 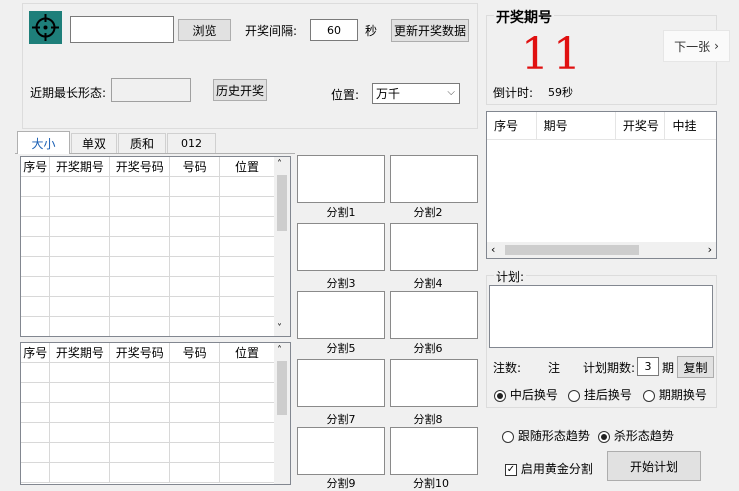 What do you see at coordinates (609, 368) in the screenshot?
I see `plan-periods-label: 计划期数:` at bounding box center [609, 368].